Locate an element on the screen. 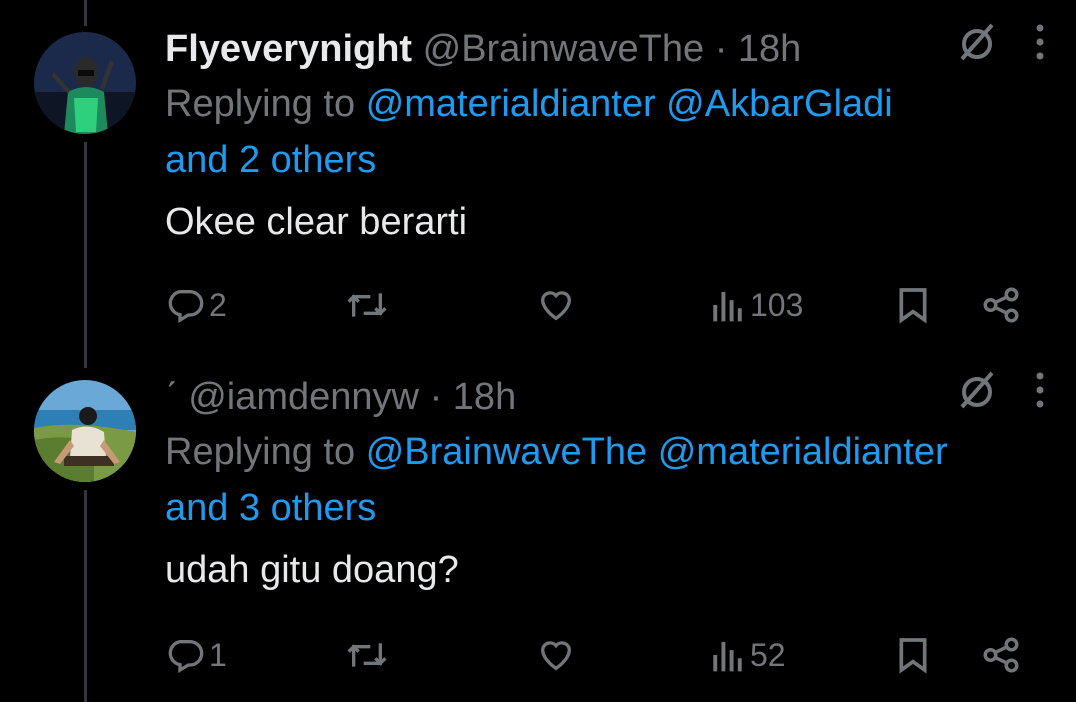 The height and width of the screenshot is (702, 1076). reply-button: 2 is located at coordinates (196, 305).